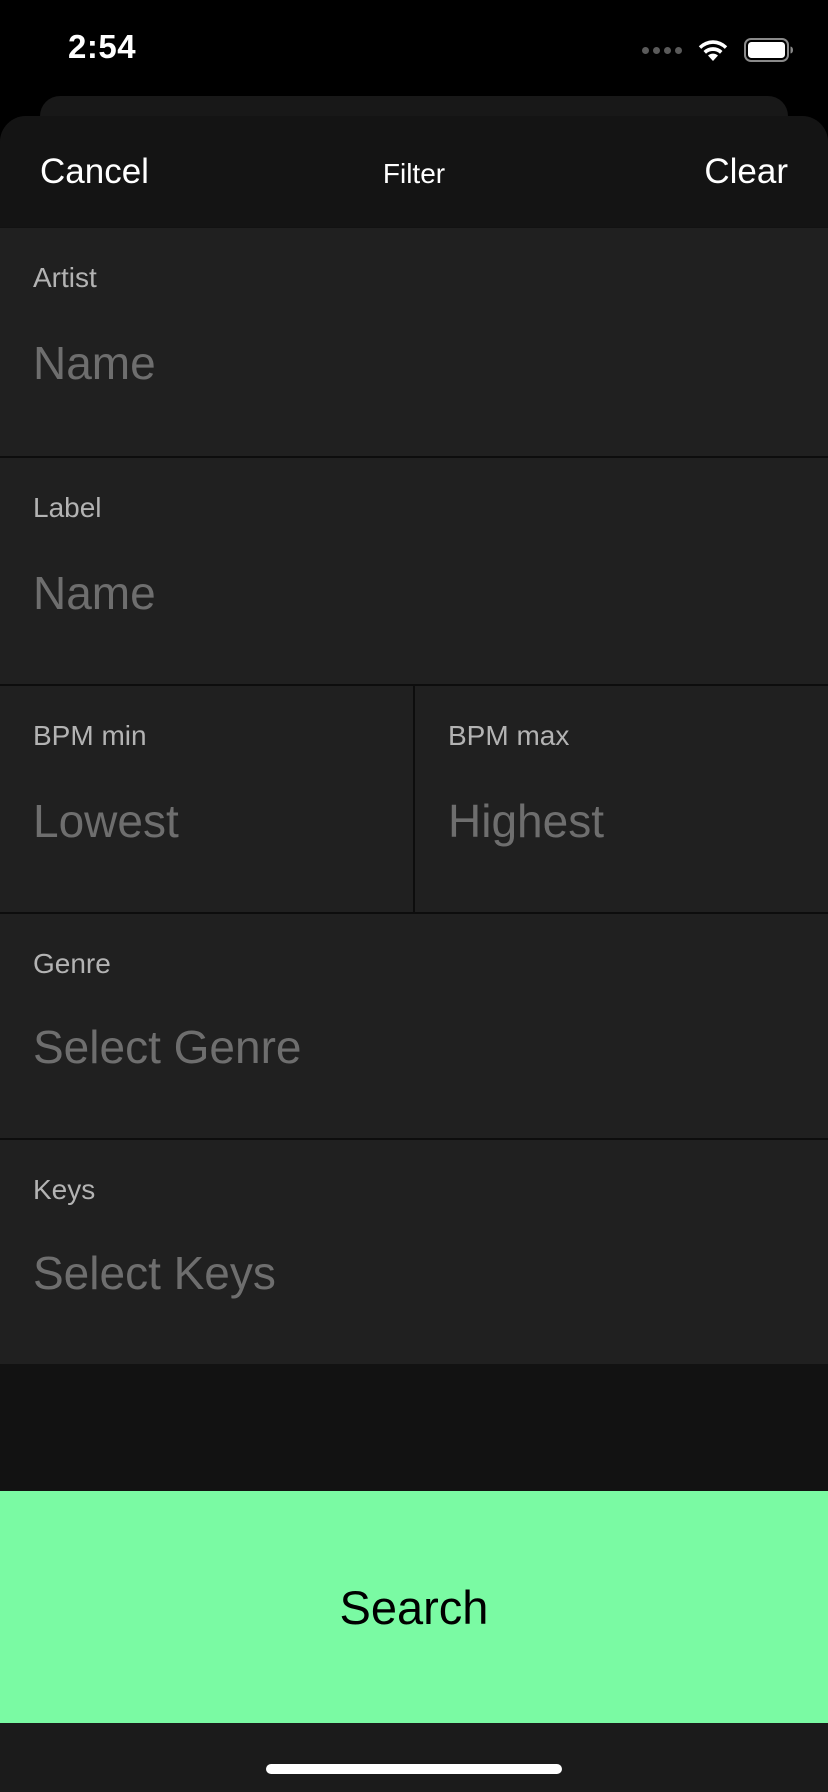 The width and height of the screenshot is (828, 1792). Describe the element at coordinates (414, 593) in the screenshot. I see `label-input` at that location.